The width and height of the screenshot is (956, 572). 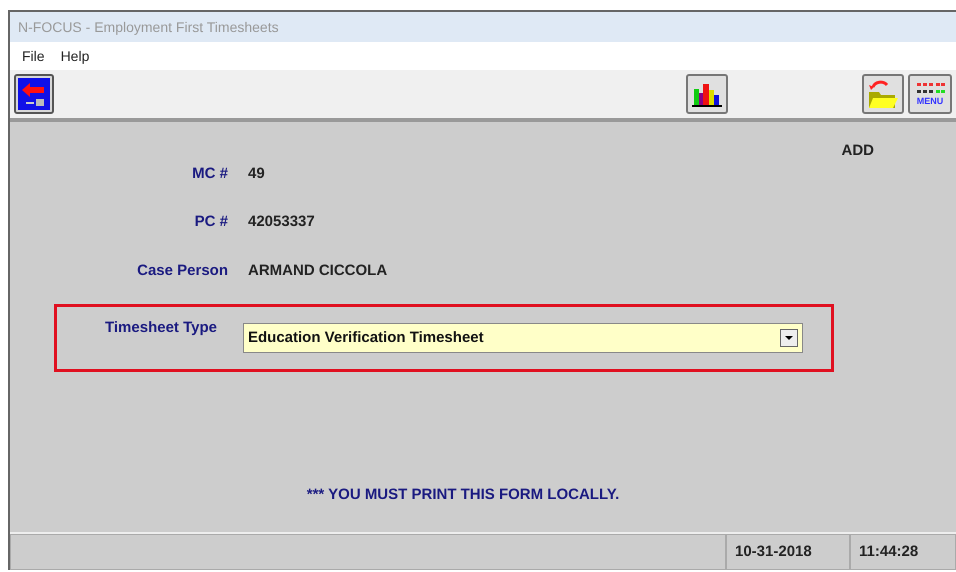 I want to click on field-label: MC #, so click(x=209, y=174).